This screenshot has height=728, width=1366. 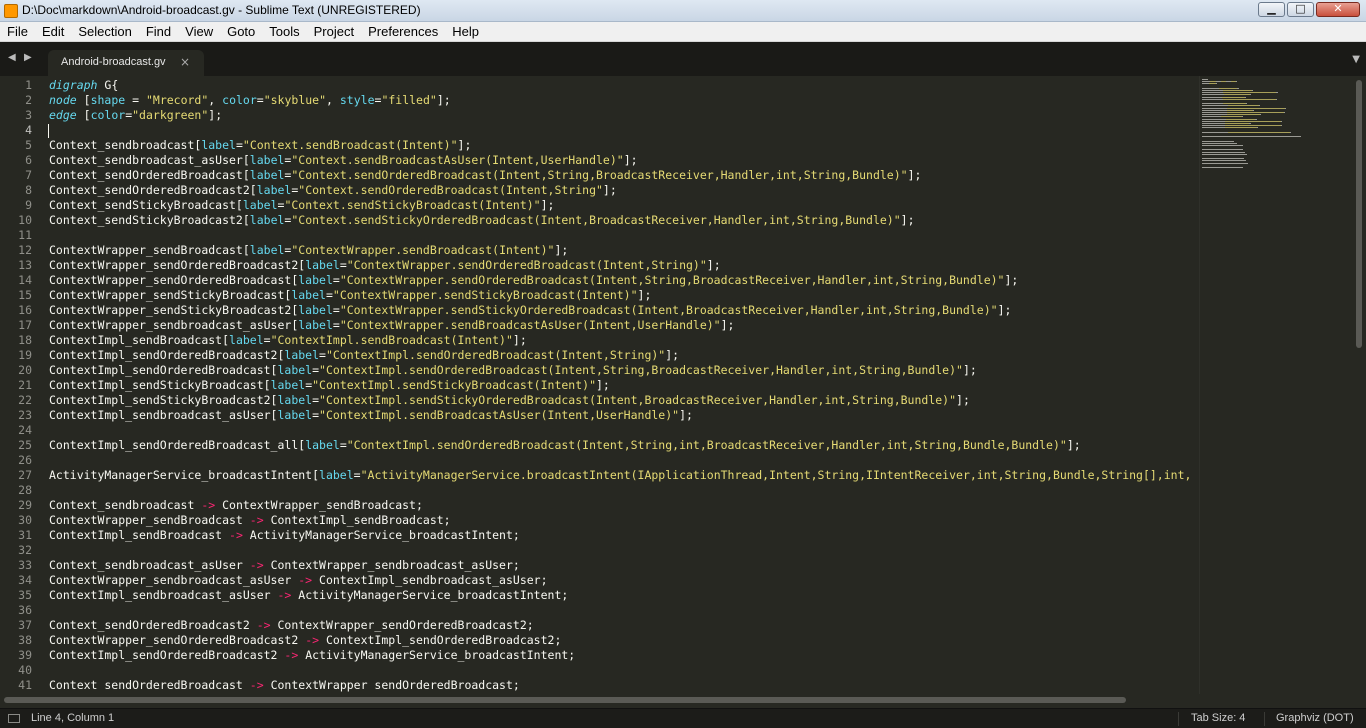 I want to click on sublime-app-icon, so click(x=11, y=11).